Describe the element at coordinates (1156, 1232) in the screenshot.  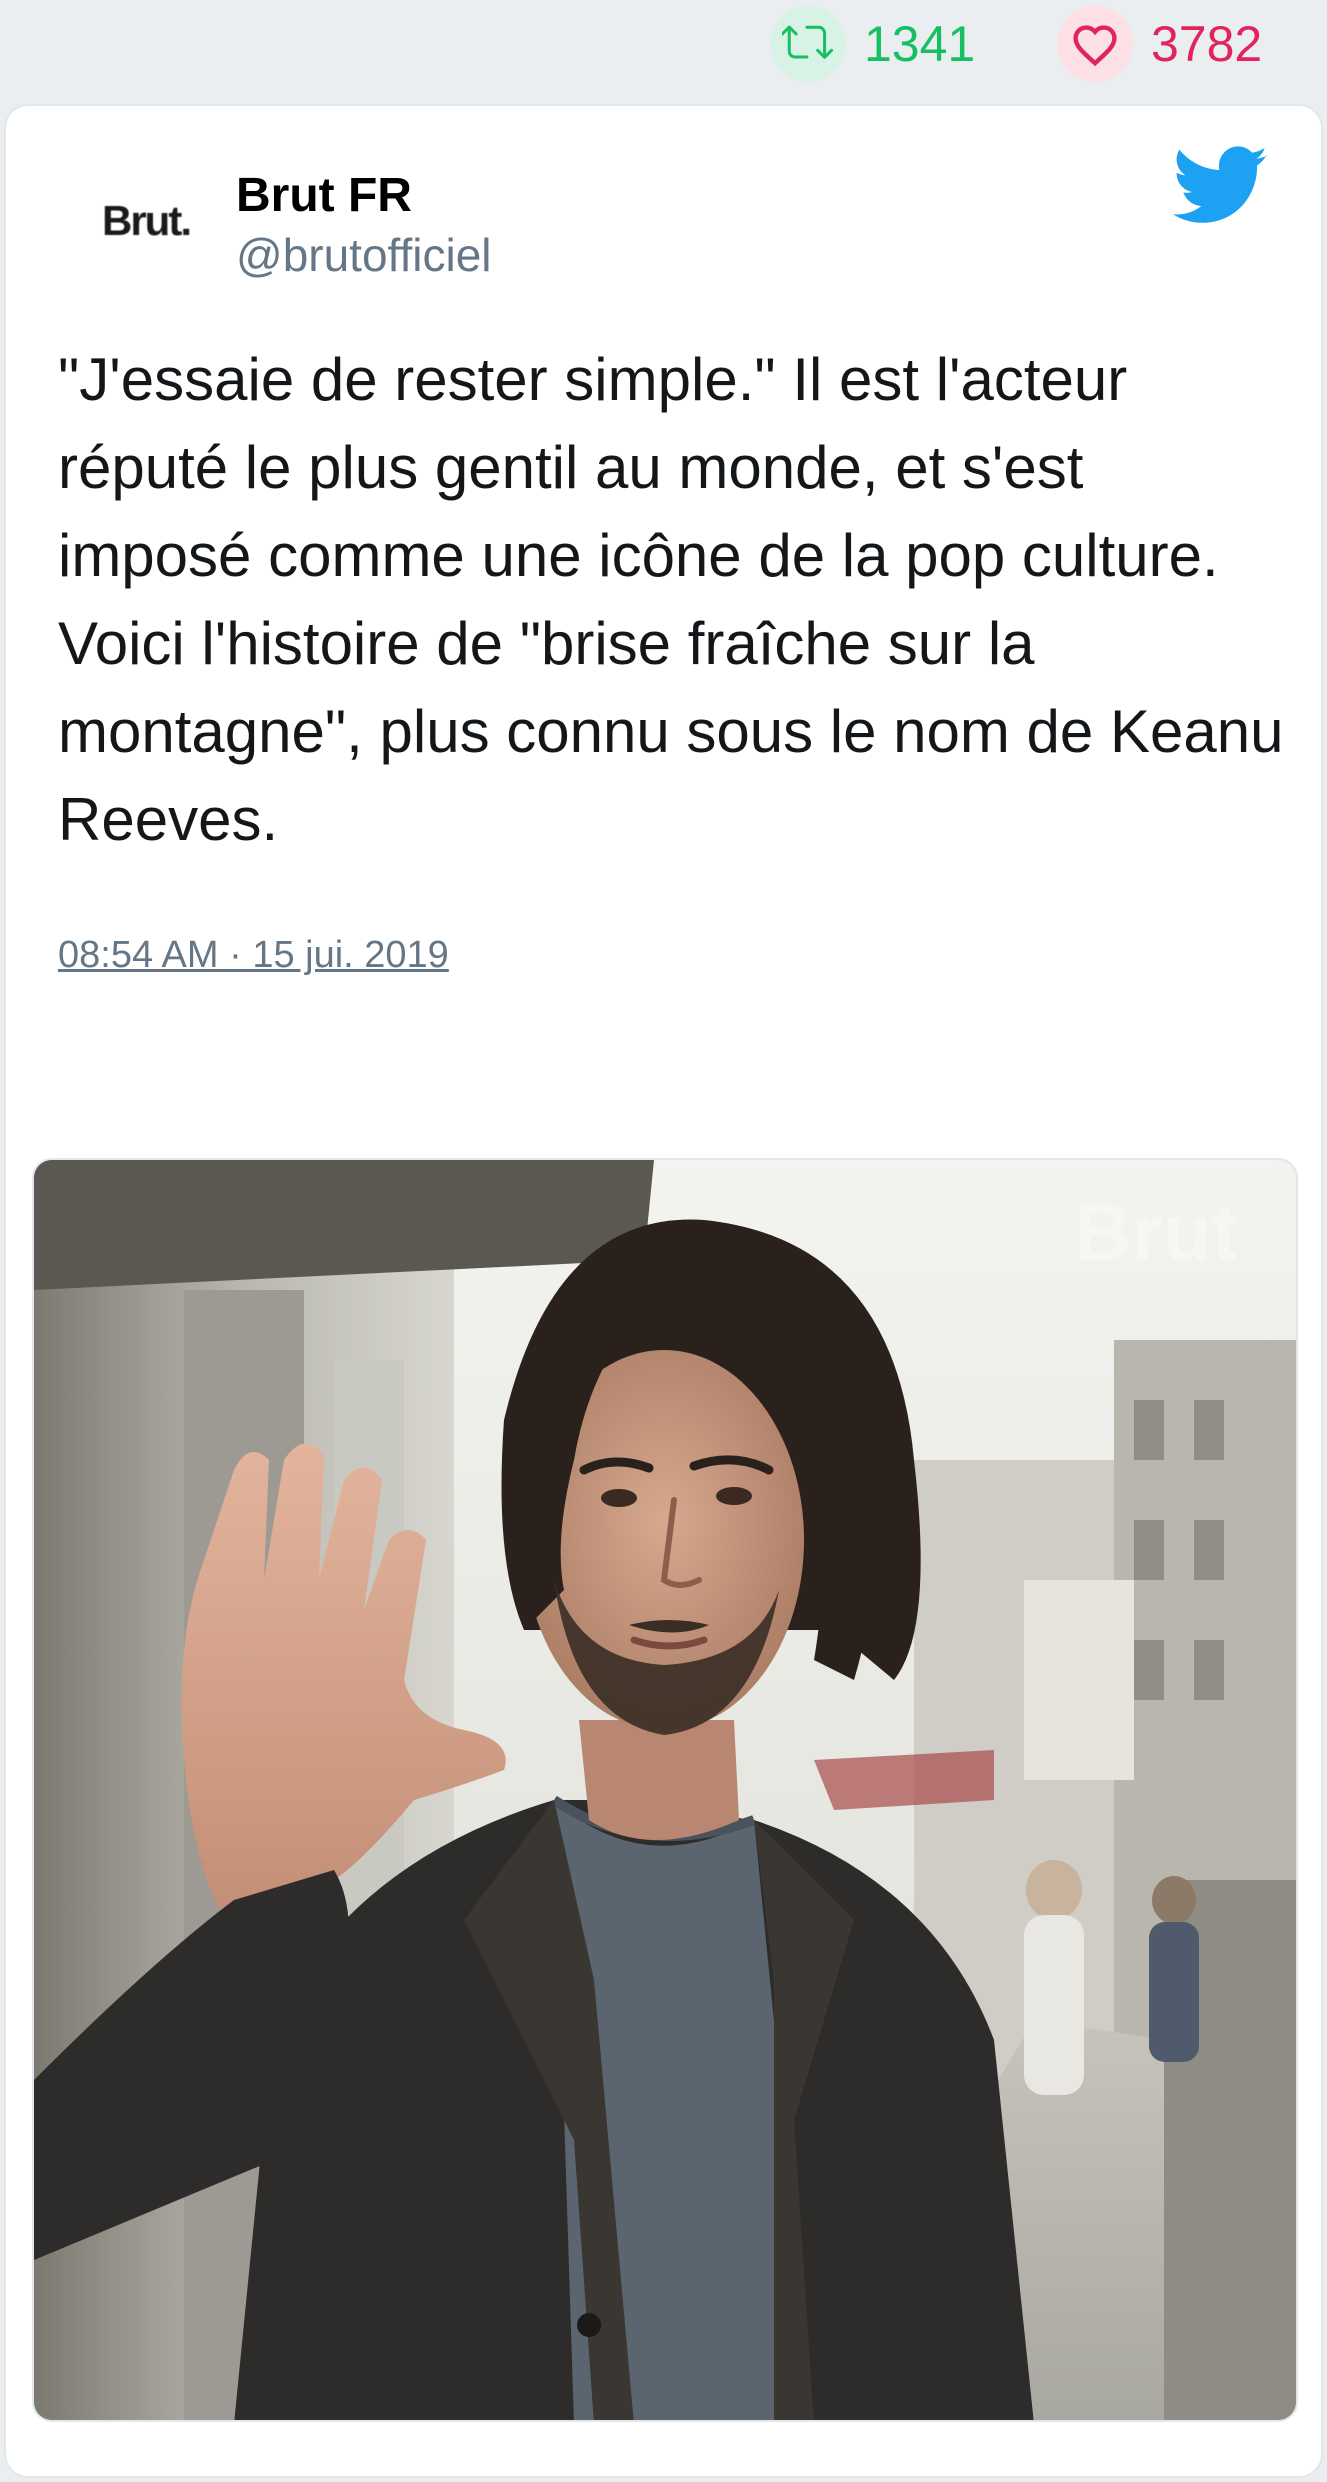
I see `photo-watermark: Brut` at that location.